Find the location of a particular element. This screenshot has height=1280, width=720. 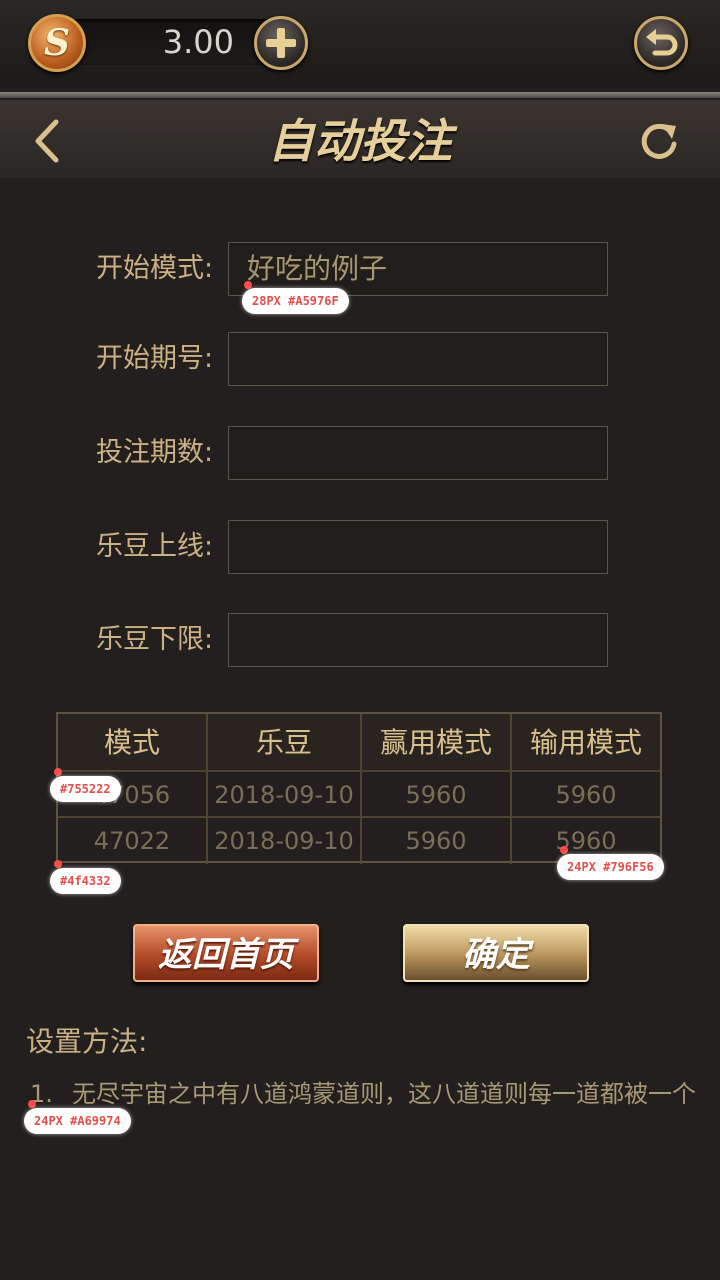

return-button is located at coordinates (661, 43).